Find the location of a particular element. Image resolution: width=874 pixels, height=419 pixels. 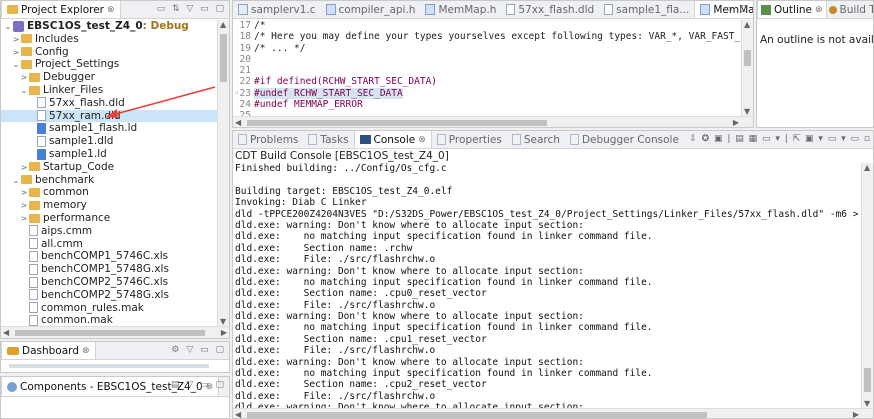

tree-item-label: benchCOMP2_5746C.xls is located at coordinates (105, 282).